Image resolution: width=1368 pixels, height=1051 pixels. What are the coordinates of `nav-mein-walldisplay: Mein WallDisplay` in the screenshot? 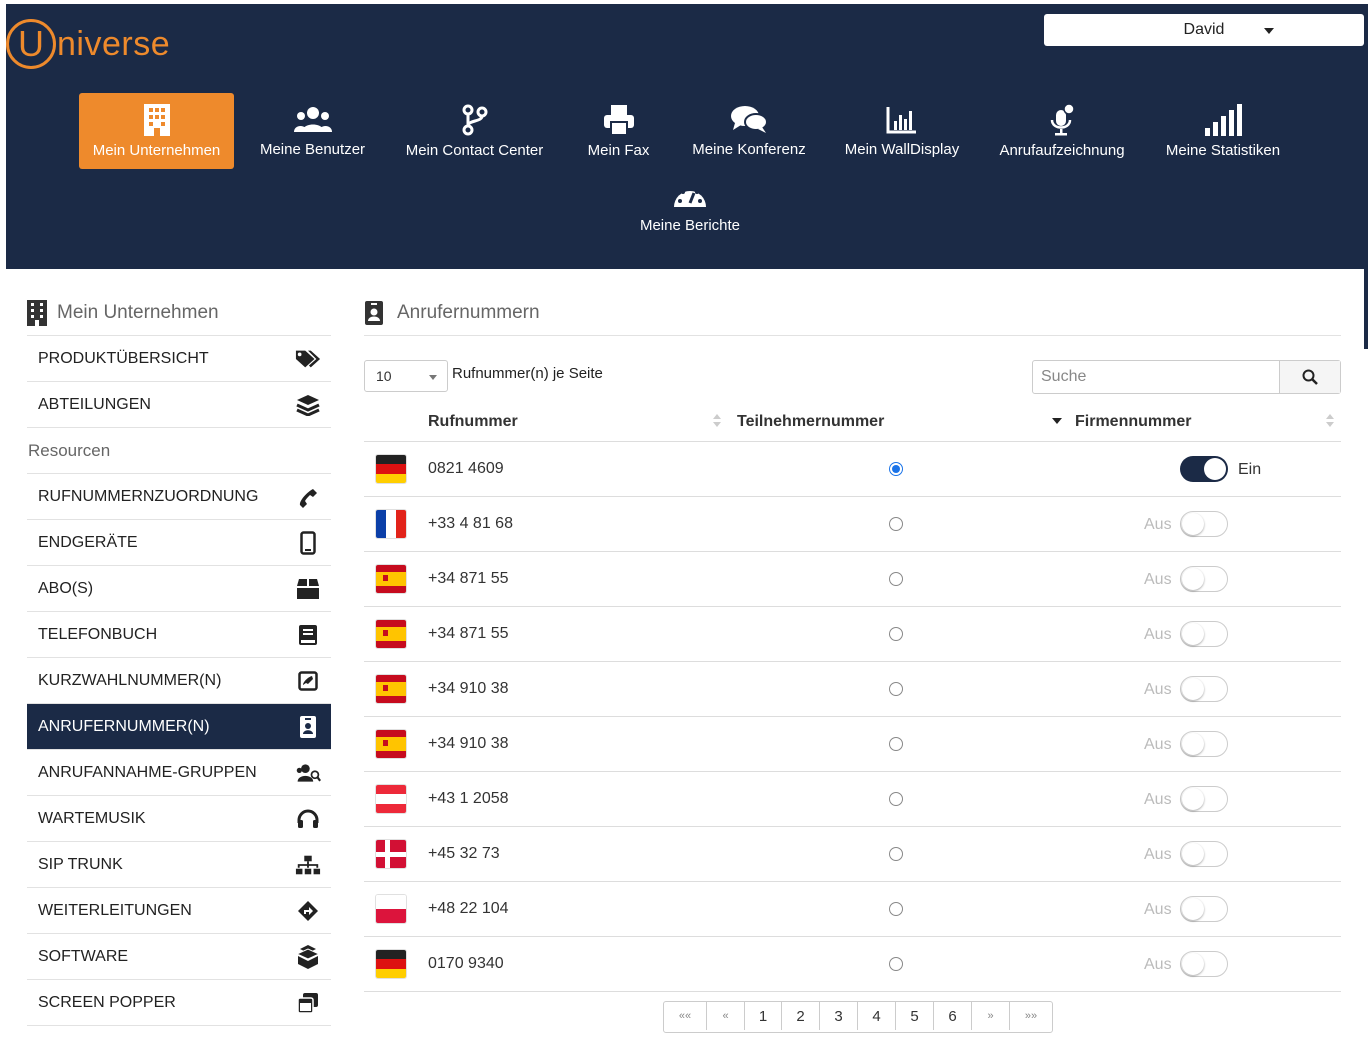 It's located at (902, 131).